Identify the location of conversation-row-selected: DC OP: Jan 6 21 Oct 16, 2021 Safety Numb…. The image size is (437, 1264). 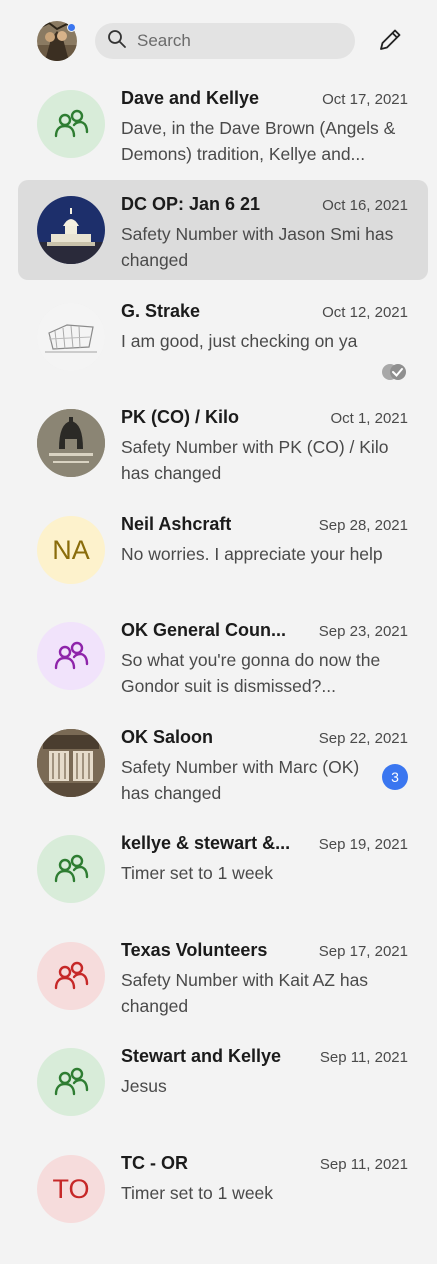
(223, 230).